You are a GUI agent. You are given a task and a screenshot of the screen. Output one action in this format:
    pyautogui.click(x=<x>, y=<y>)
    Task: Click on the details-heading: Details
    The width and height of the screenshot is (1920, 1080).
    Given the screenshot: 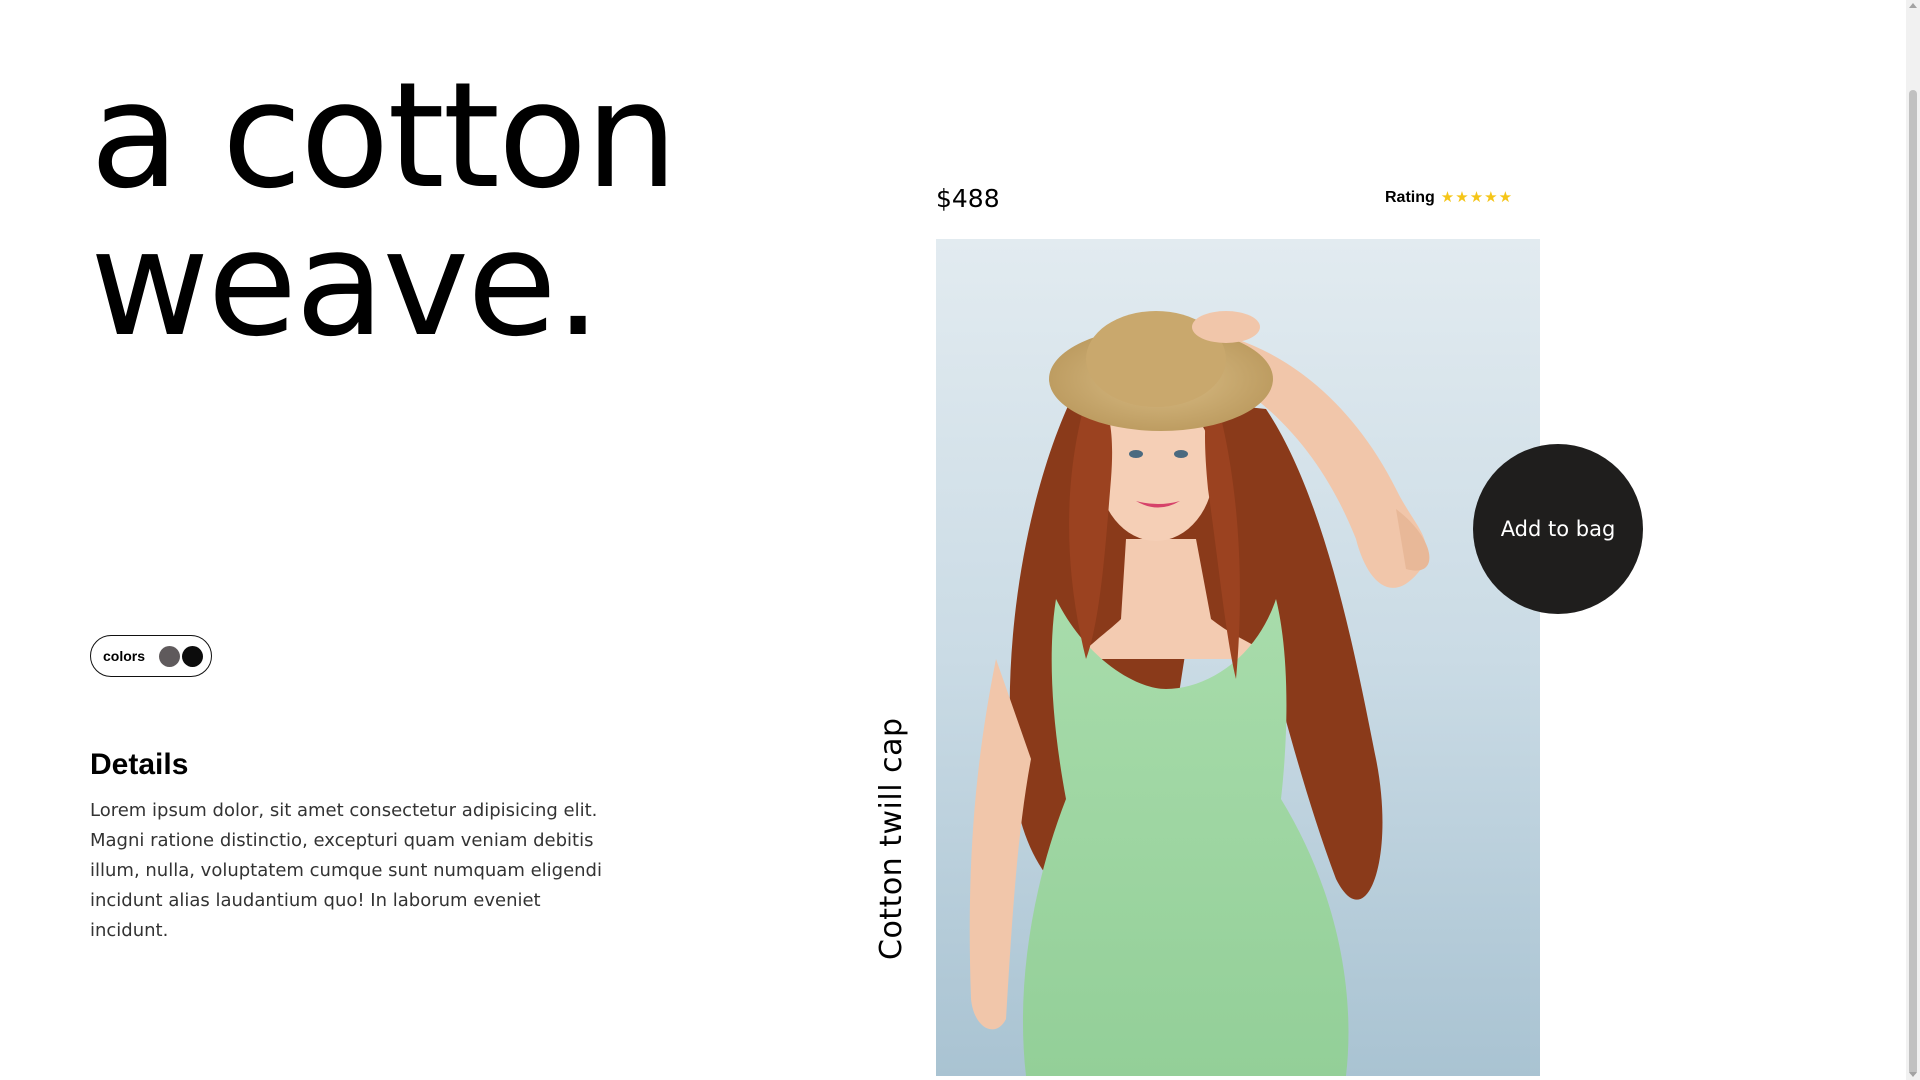 What is the action you would take?
    pyautogui.click(x=139, y=764)
    